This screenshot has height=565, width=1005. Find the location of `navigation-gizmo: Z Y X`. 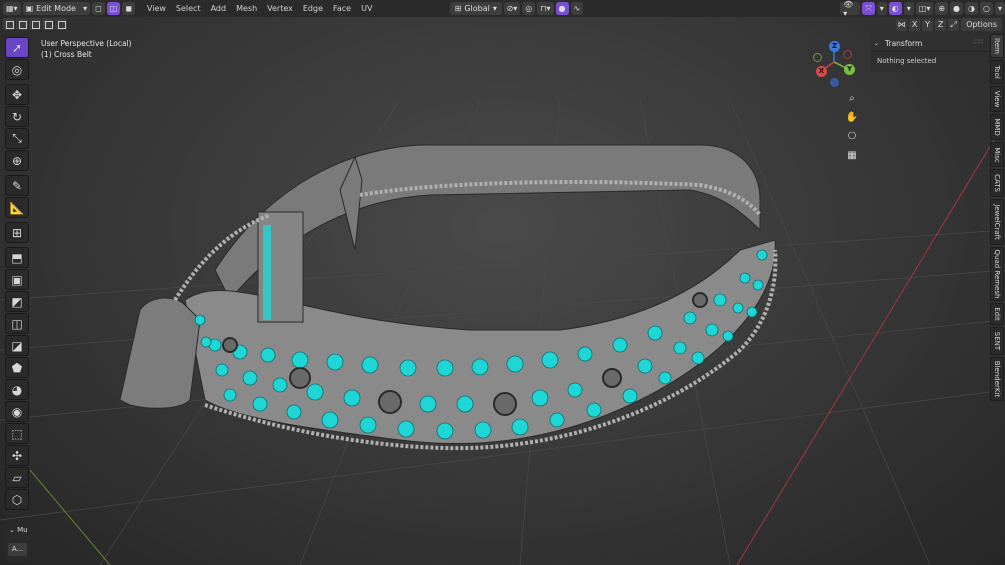

navigation-gizmo: Z Y X is located at coordinates (834, 65).